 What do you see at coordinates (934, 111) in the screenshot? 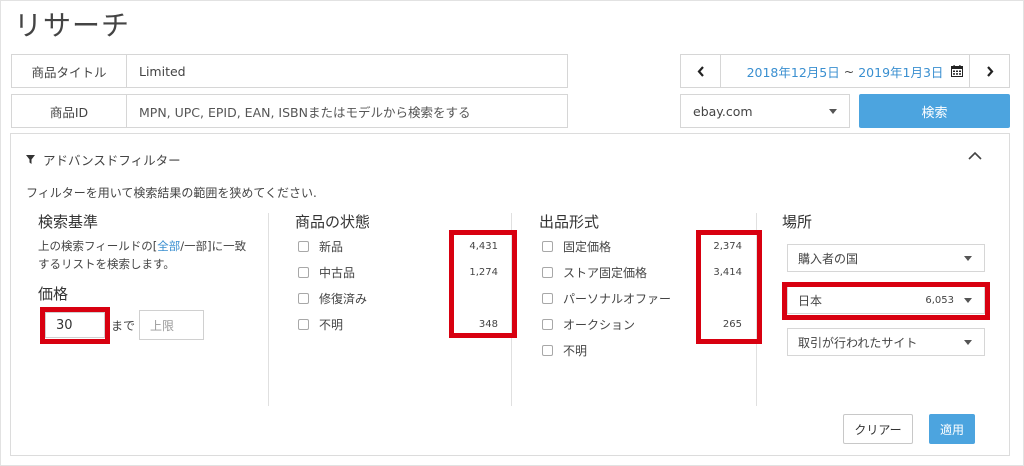
I see `search-button: 検索` at bounding box center [934, 111].